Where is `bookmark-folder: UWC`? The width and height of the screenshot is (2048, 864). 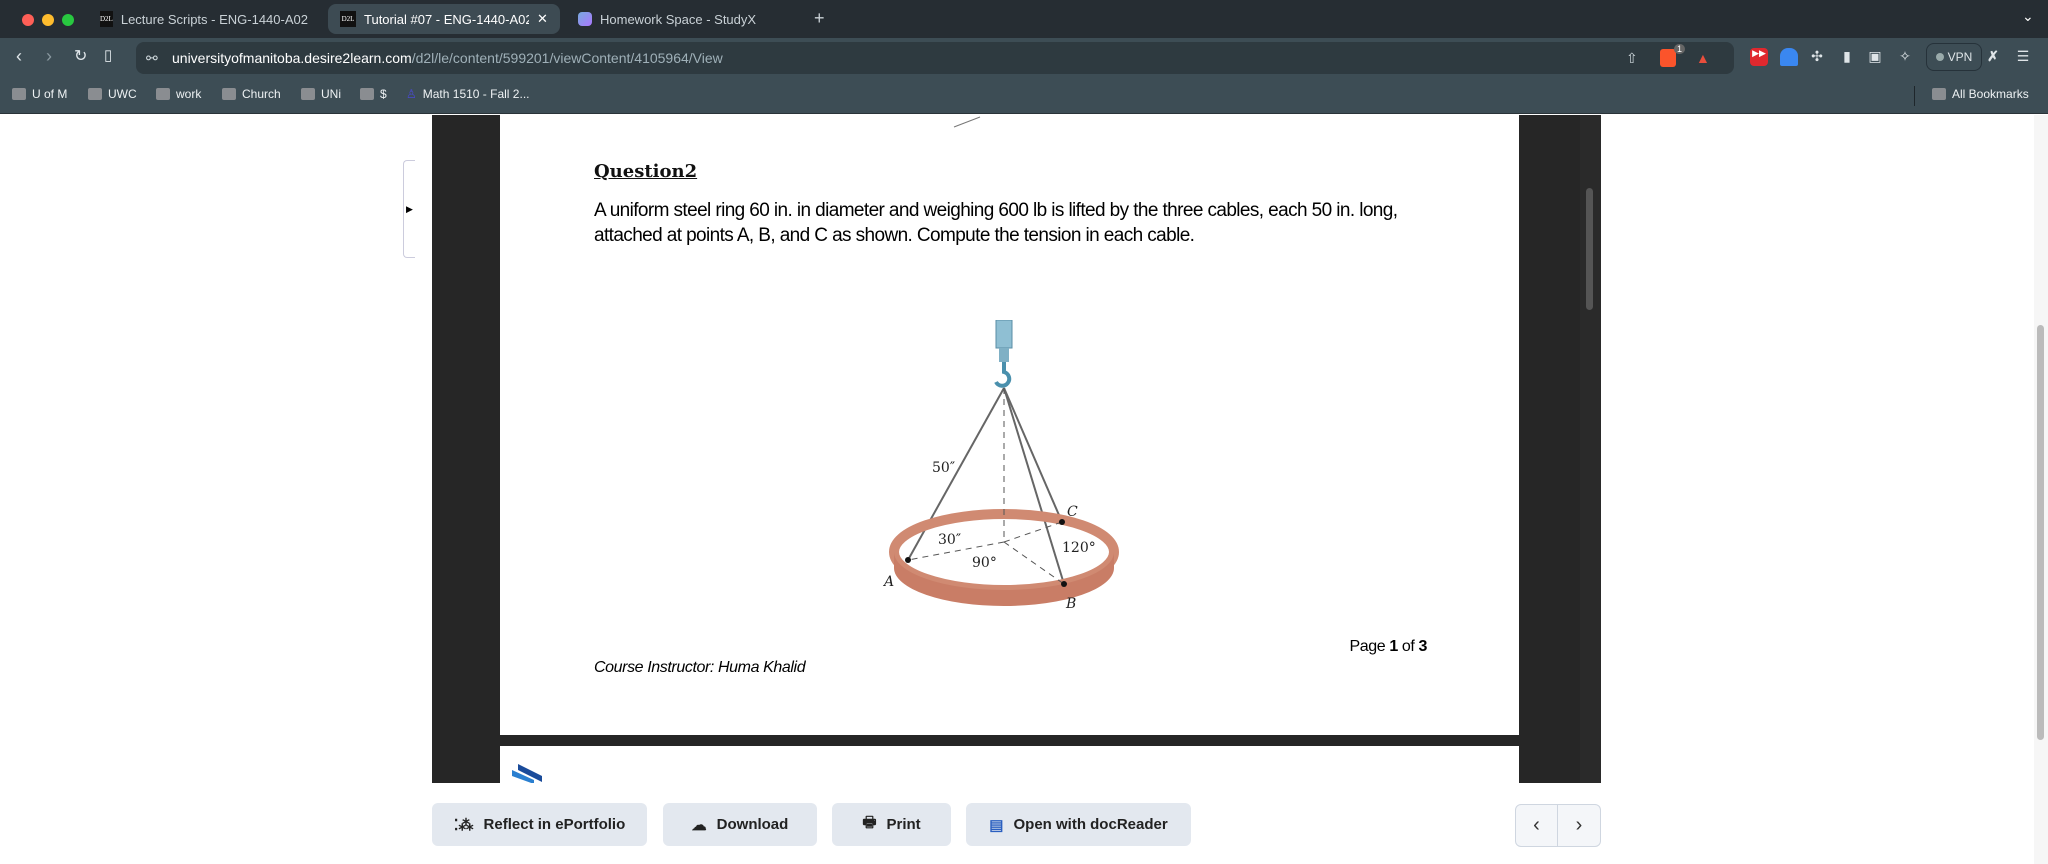 bookmark-folder: UWC is located at coordinates (112, 94).